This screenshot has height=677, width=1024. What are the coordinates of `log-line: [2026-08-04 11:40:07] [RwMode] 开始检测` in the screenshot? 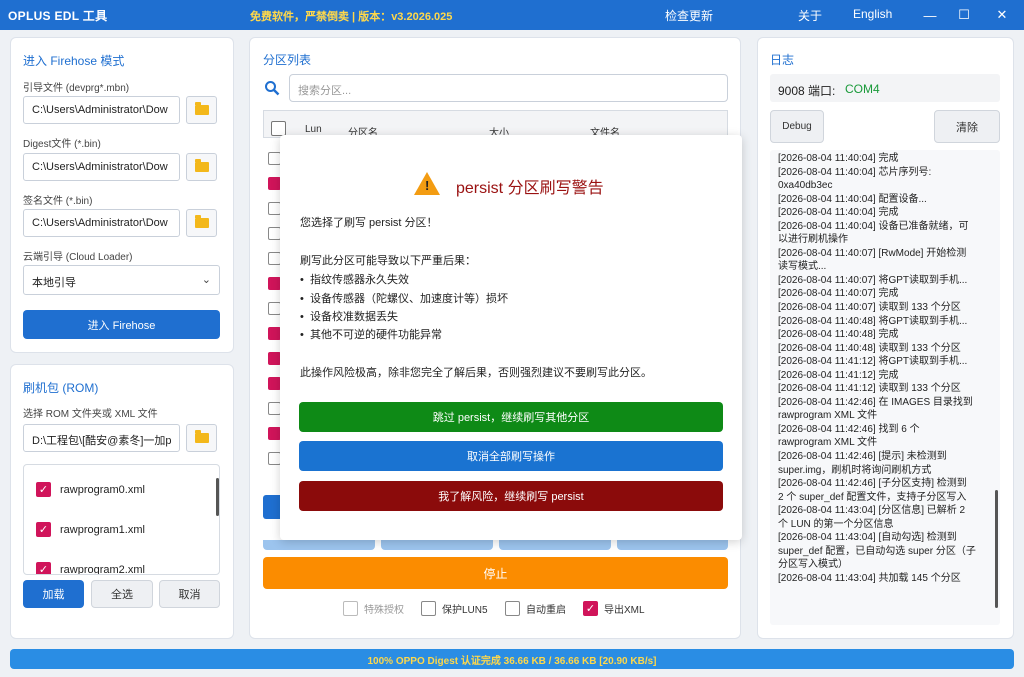 It's located at (872, 253).